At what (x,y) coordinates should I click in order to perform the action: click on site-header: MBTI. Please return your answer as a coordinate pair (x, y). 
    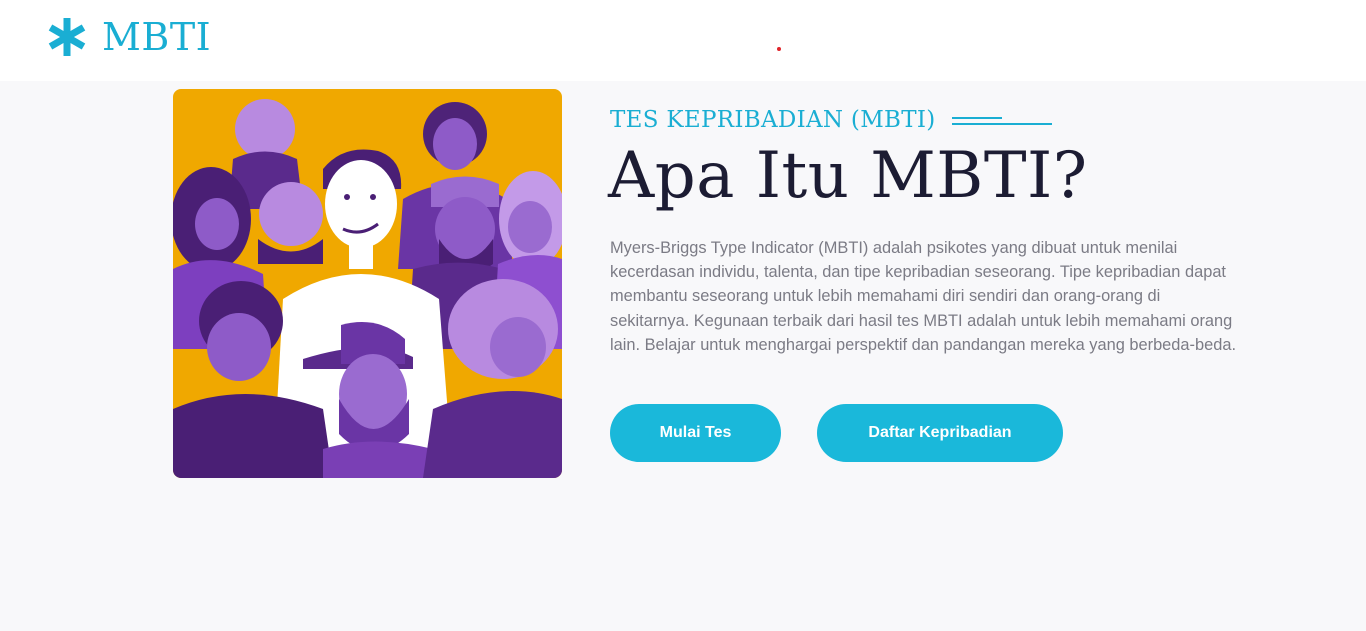
    Looking at the image, I should click on (683, 40).